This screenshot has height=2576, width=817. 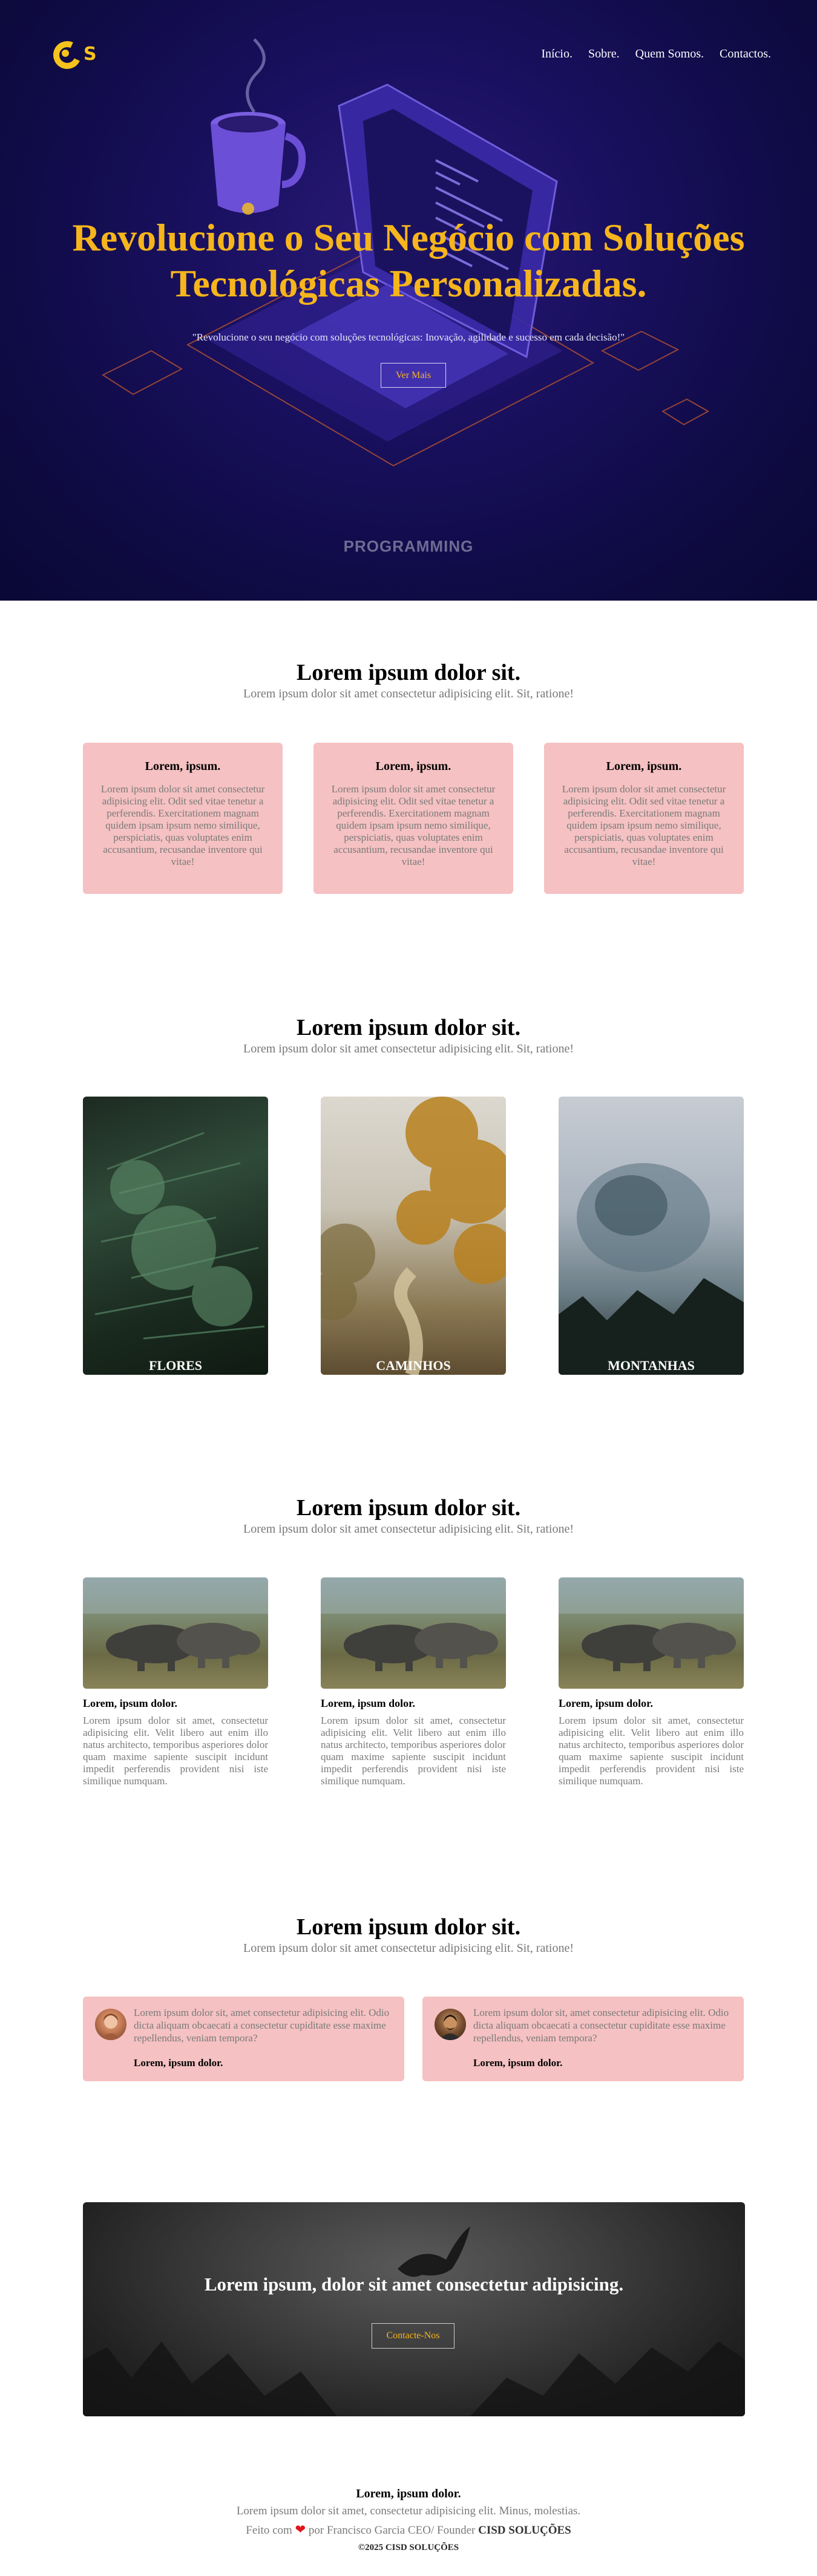 I want to click on nav-link-sobre: Sobre., so click(x=604, y=54).